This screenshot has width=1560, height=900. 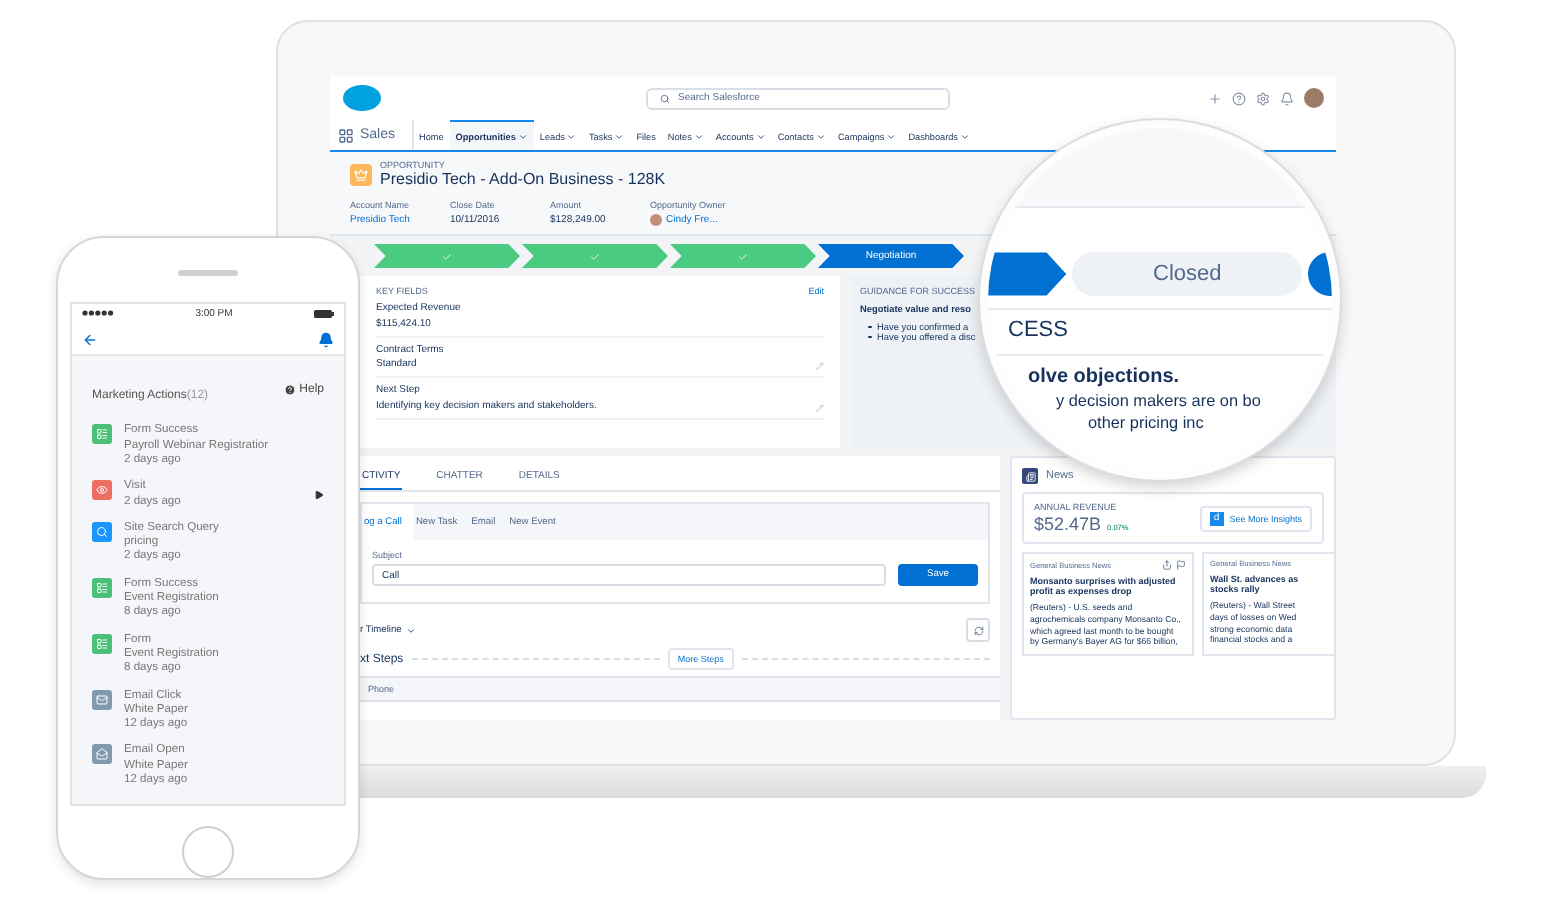 What do you see at coordinates (1181, 565) in the screenshot?
I see `flag-icon` at bounding box center [1181, 565].